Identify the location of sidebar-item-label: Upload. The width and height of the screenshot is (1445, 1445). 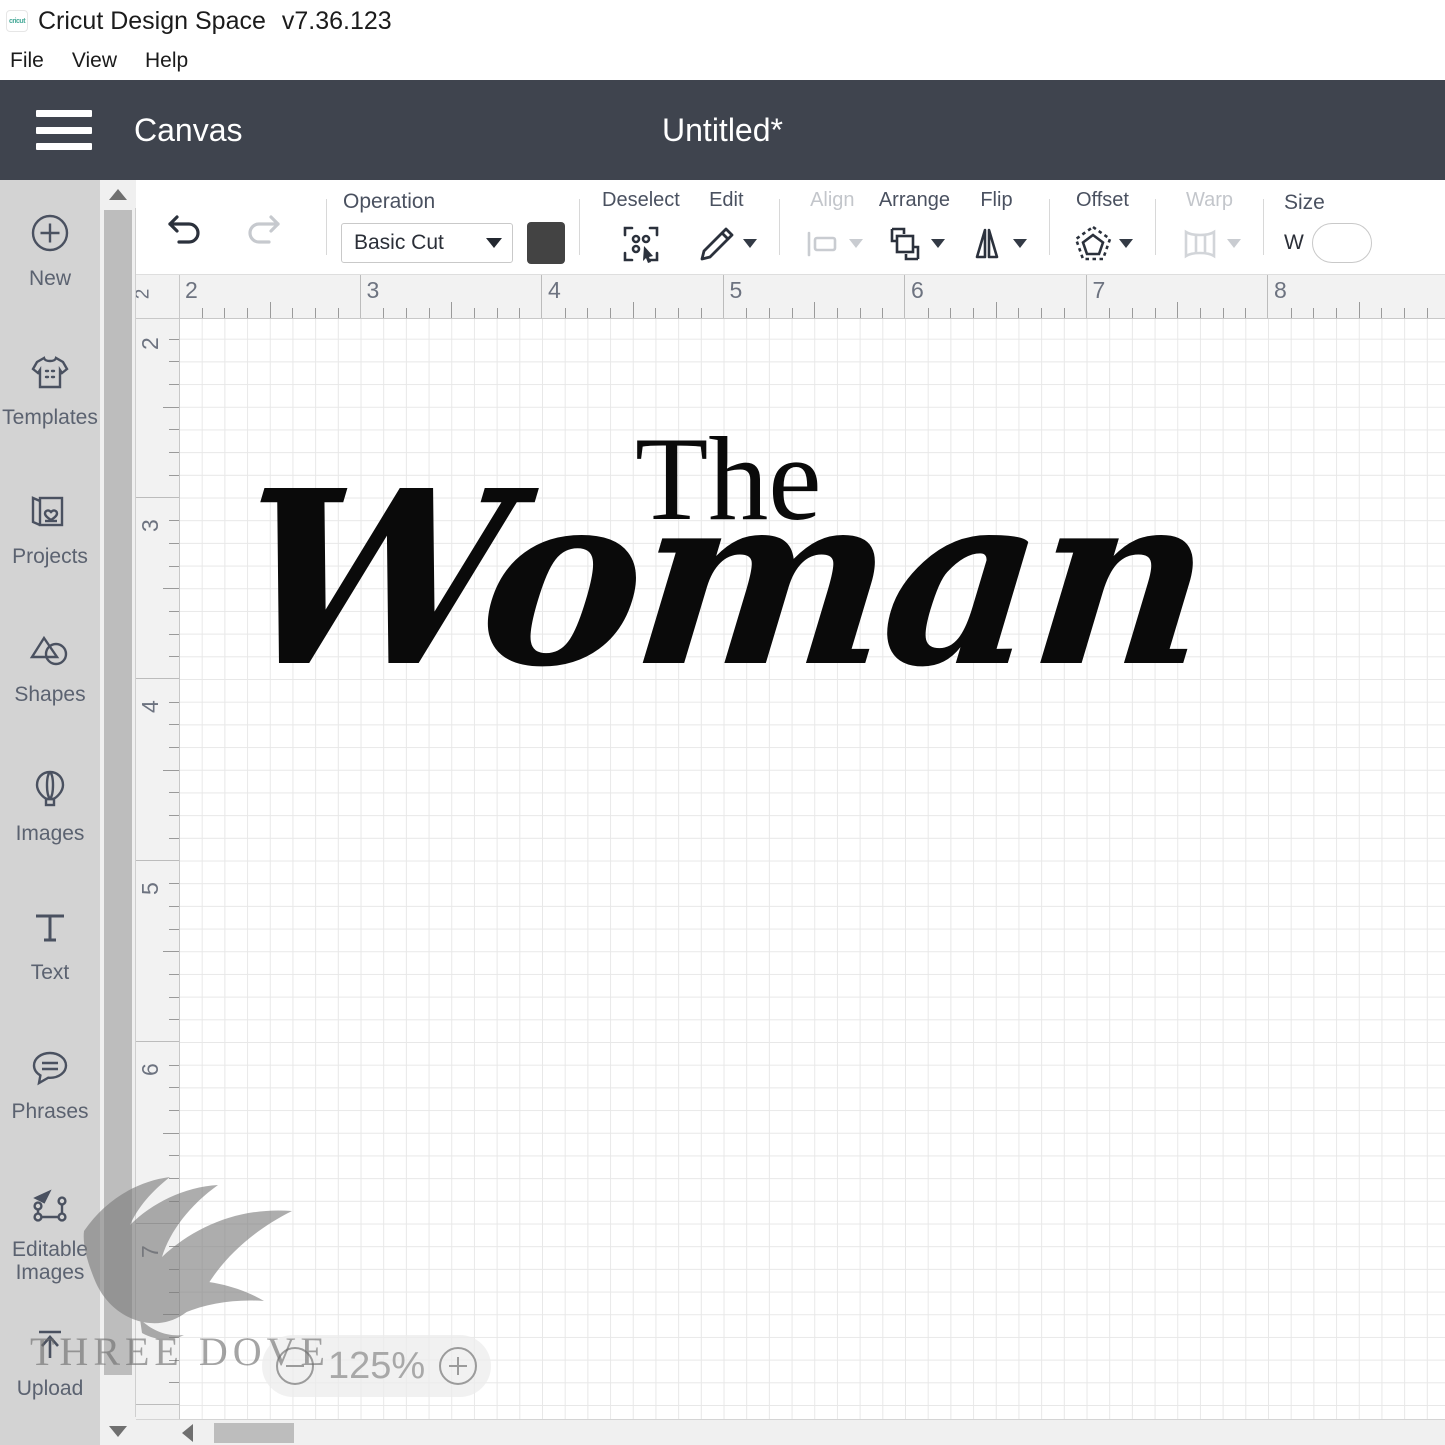
(50, 1389).